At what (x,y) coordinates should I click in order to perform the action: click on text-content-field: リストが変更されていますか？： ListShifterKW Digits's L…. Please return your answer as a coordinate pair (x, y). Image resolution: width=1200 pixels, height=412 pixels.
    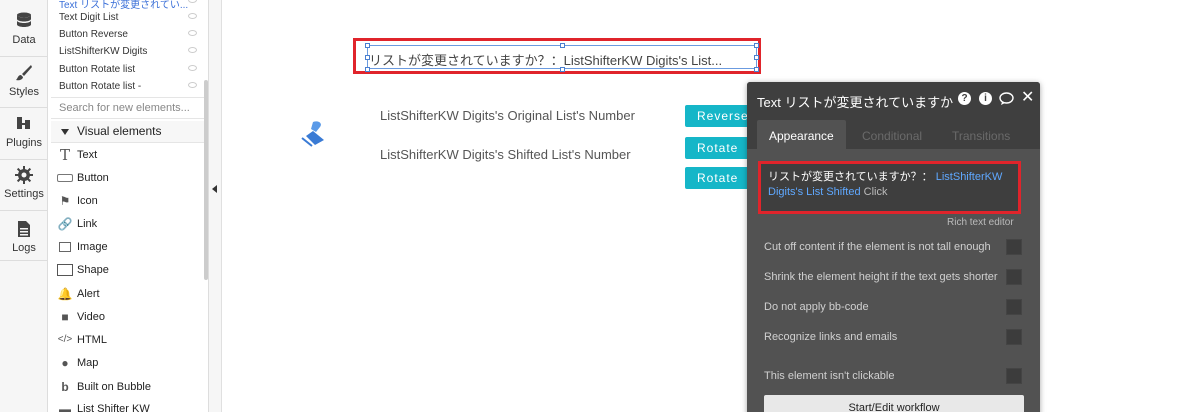
    Looking at the image, I should click on (889, 187).